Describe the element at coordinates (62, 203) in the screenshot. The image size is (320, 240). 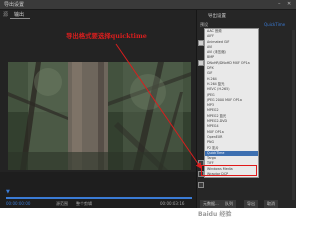
I see `source-range-label: 源范围` at that location.